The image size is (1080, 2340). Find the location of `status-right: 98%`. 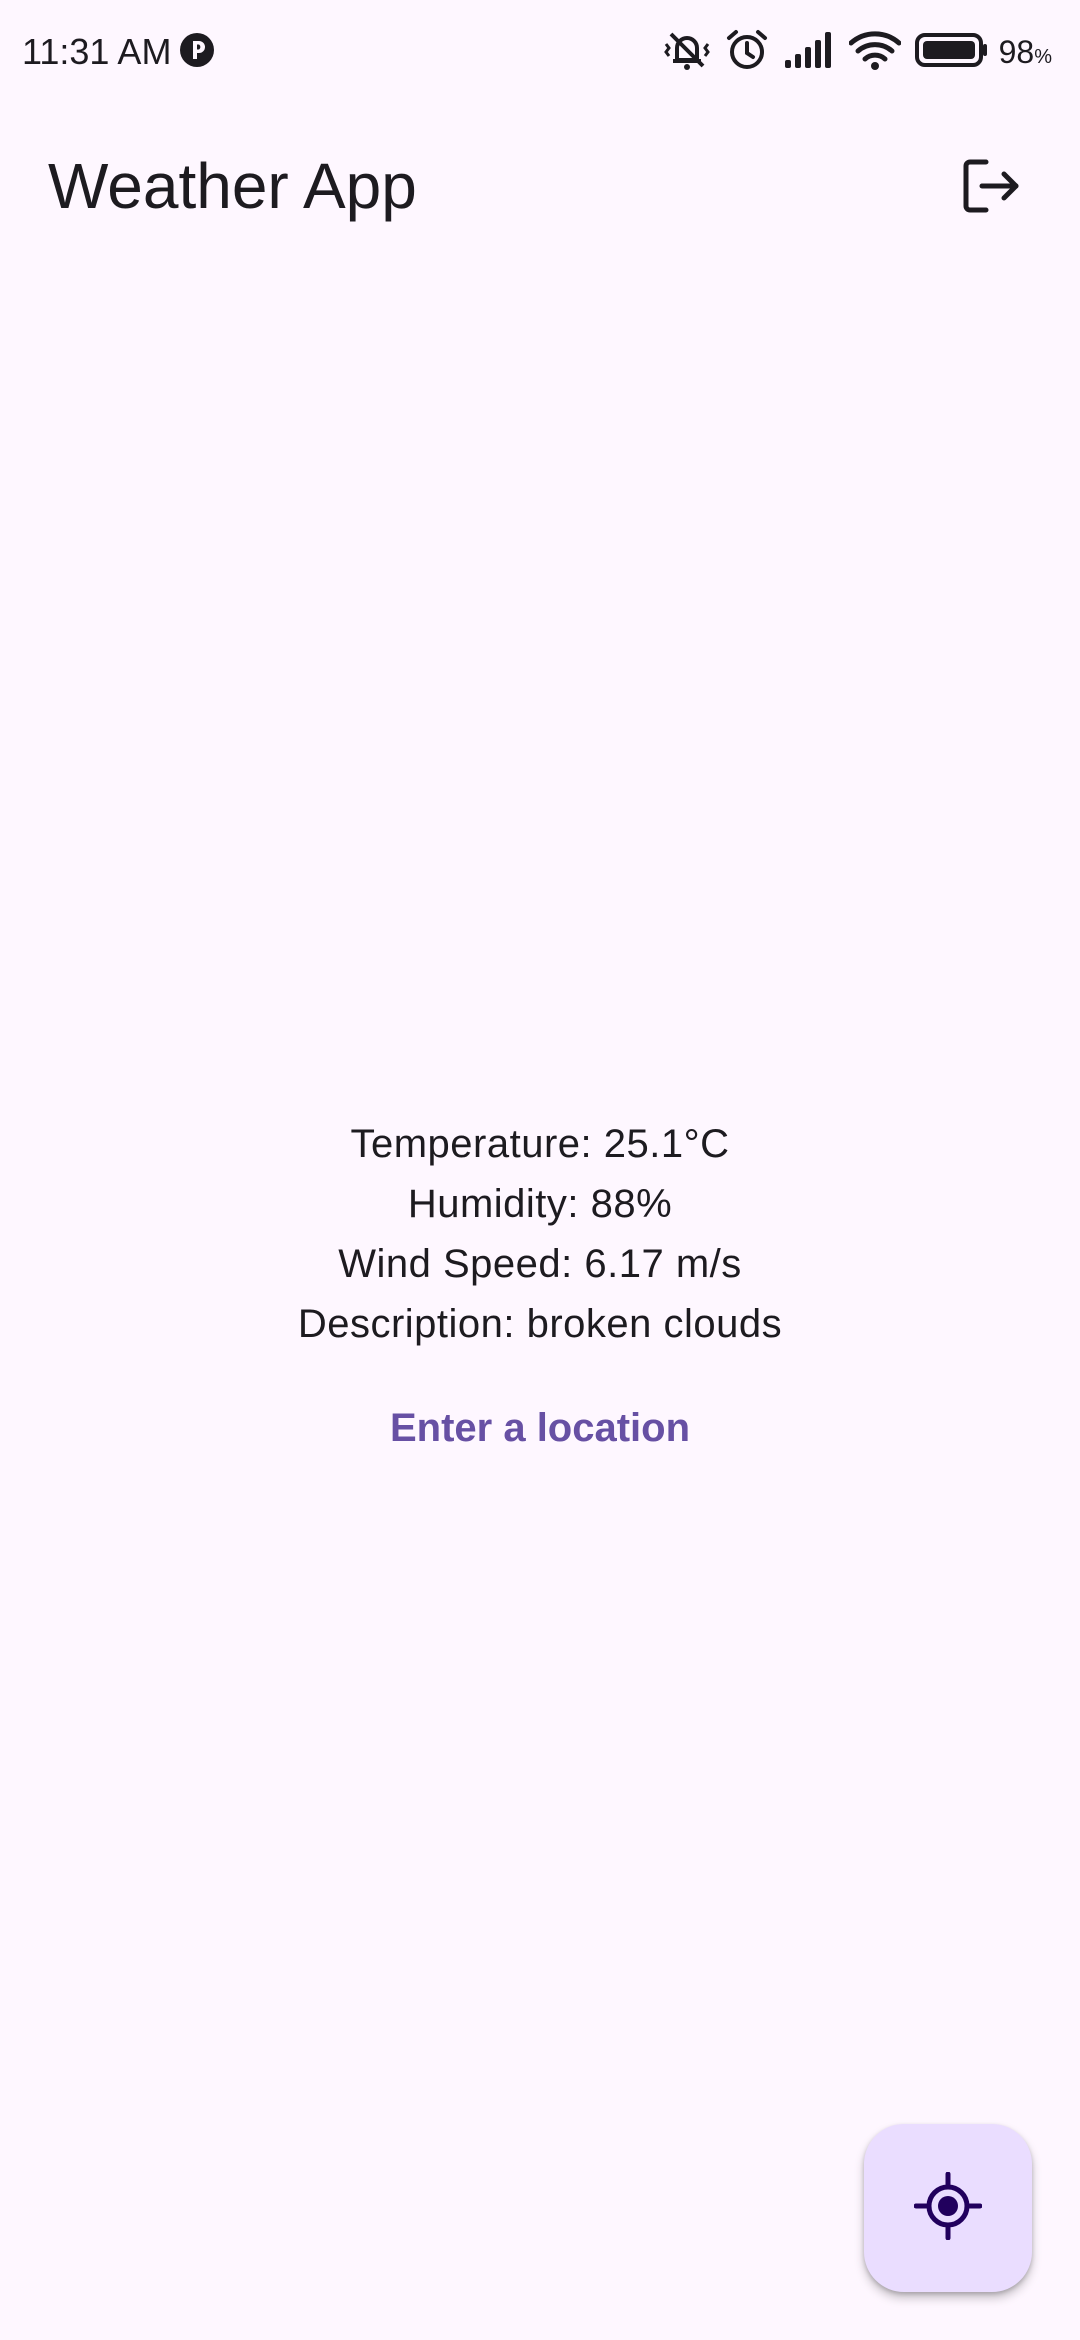

status-right: 98% is located at coordinates (857, 52).